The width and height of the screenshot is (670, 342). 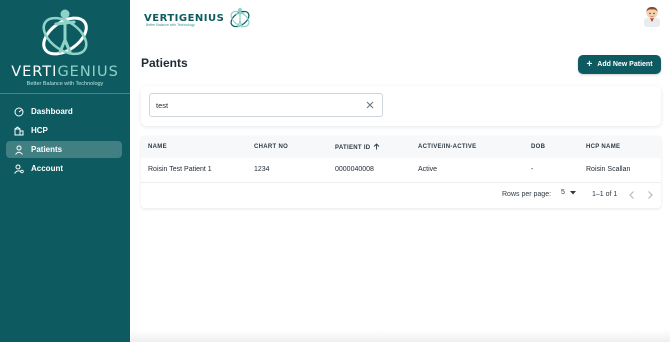 I want to click on sidebar-item-dashboard: Dashboard, so click(x=64, y=111).